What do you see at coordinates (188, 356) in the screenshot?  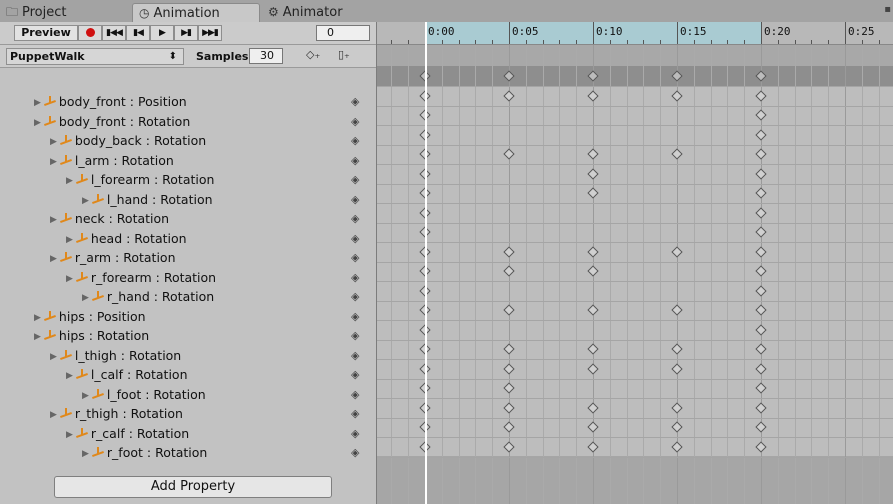 I see `property-row: ▶ l_thigh : Rotation ◈` at bounding box center [188, 356].